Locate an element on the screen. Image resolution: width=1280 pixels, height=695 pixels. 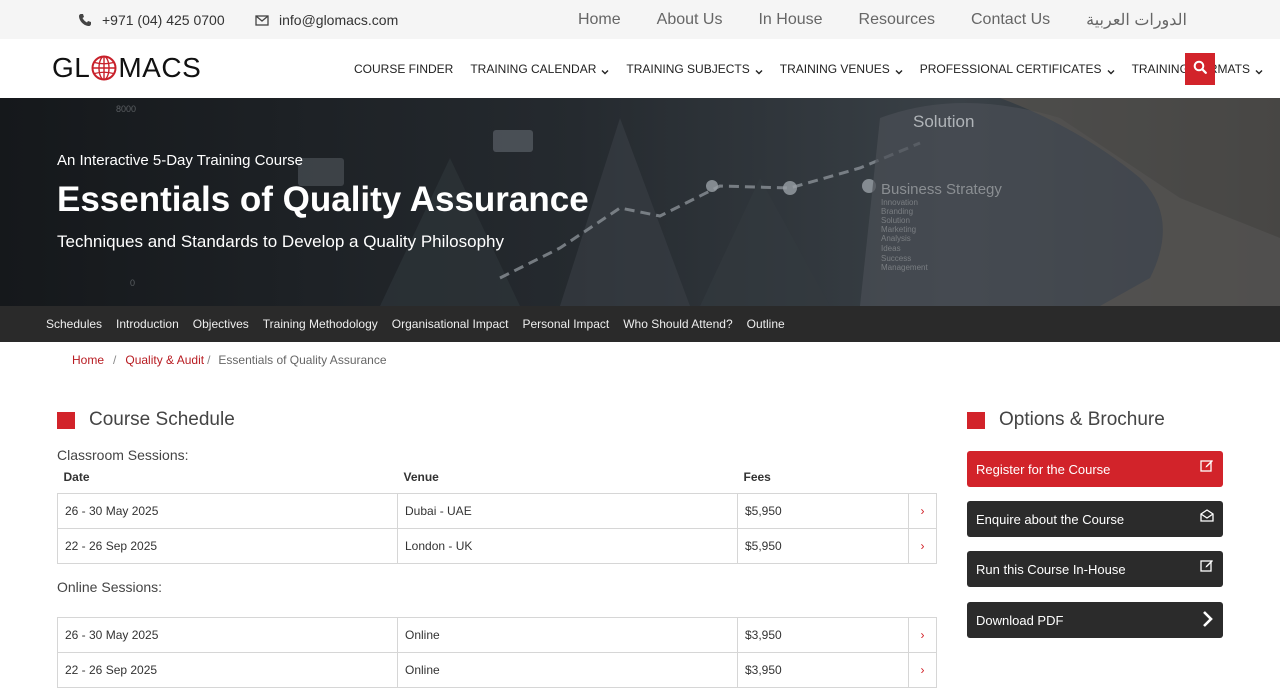
column-header-action is located at coordinates (923, 477).